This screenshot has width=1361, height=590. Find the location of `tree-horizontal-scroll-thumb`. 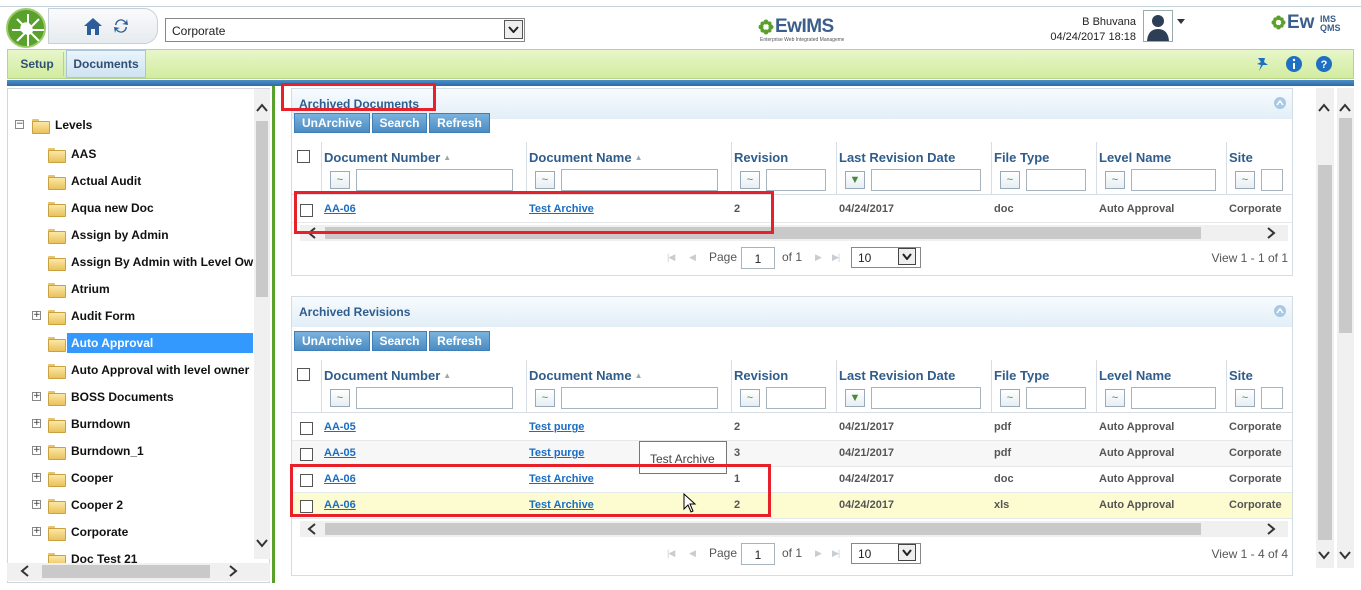

tree-horizontal-scroll-thumb is located at coordinates (126, 571).